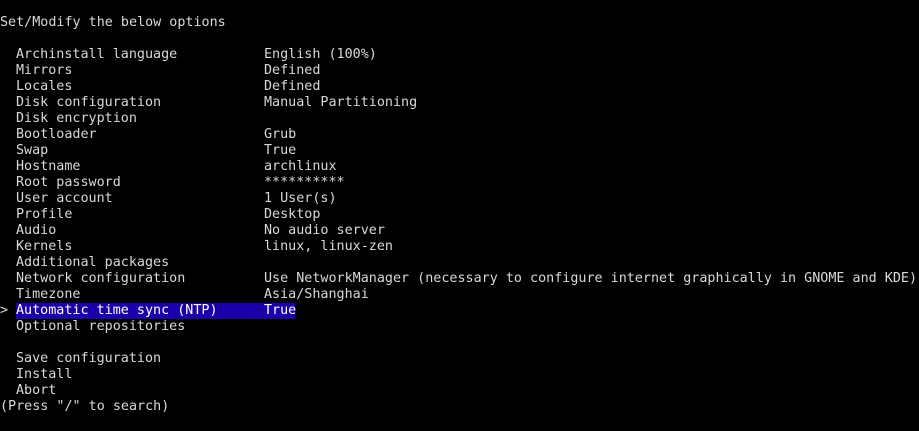 The height and width of the screenshot is (431, 919). Describe the element at coordinates (44, 86) in the screenshot. I see `option-label: Locales` at that location.